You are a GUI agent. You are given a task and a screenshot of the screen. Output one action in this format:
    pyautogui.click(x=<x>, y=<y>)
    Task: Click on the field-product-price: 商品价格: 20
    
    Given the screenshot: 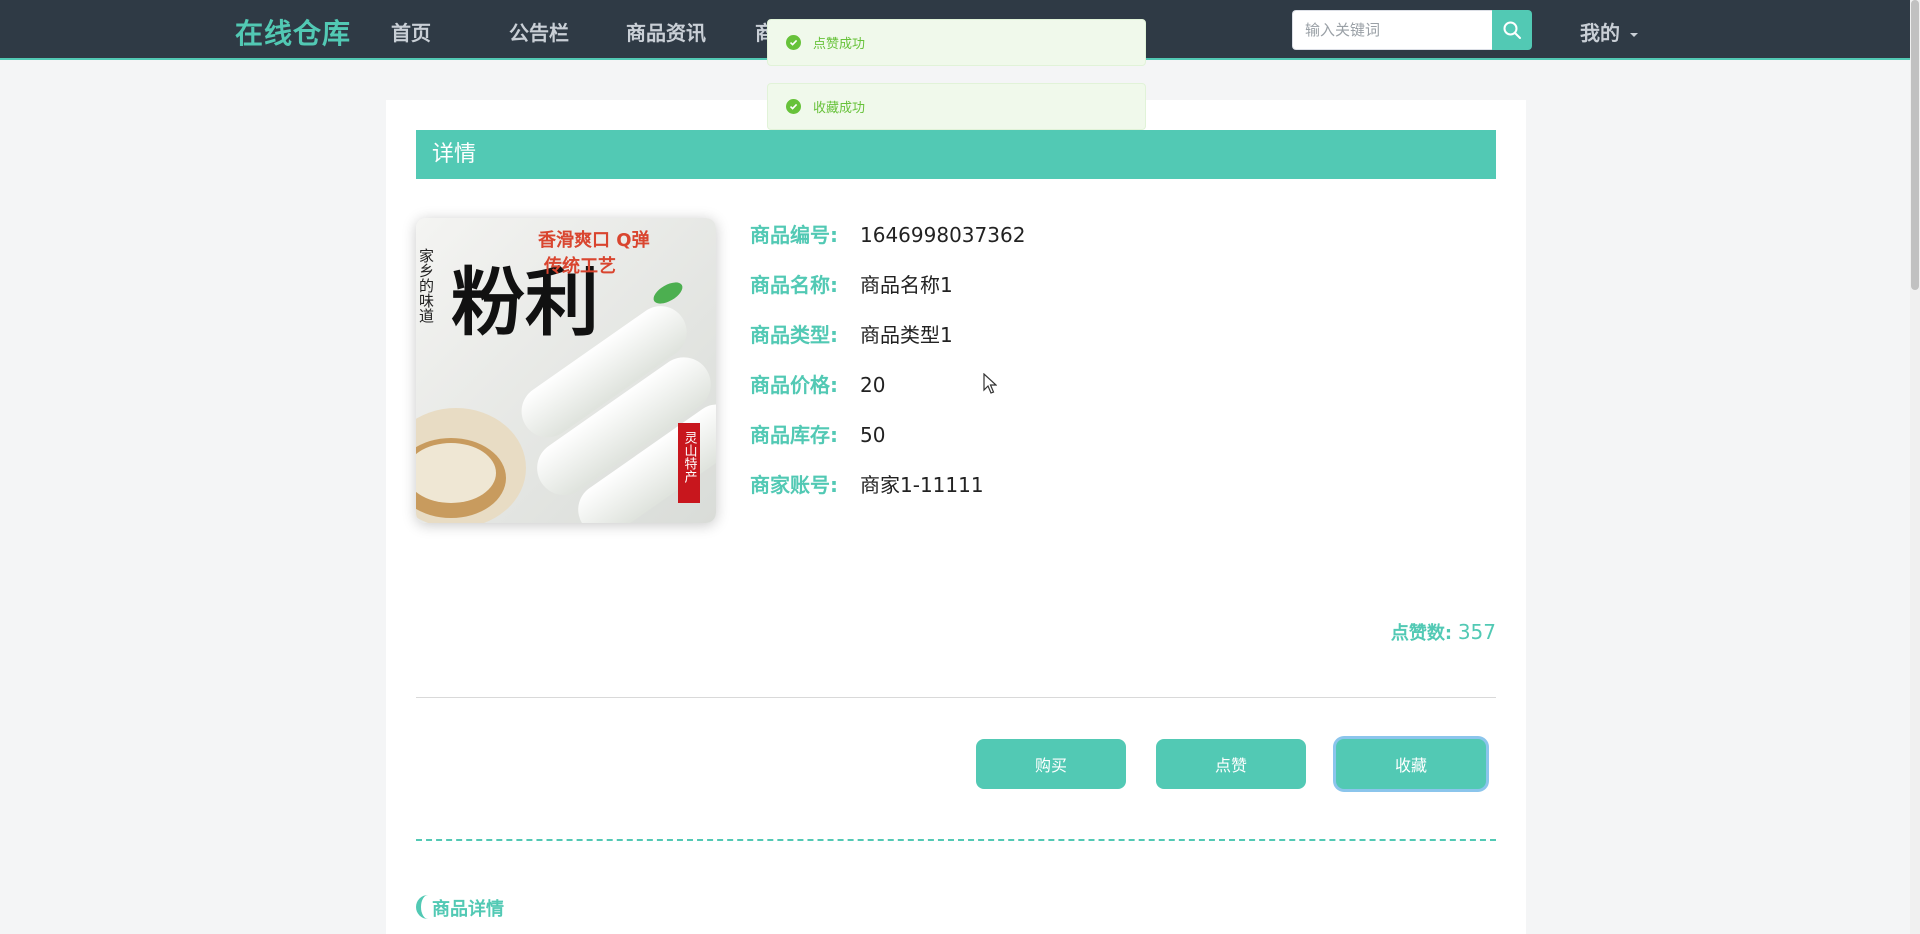 What is the action you would take?
    pyautogui.click(x=817, y=384)
    